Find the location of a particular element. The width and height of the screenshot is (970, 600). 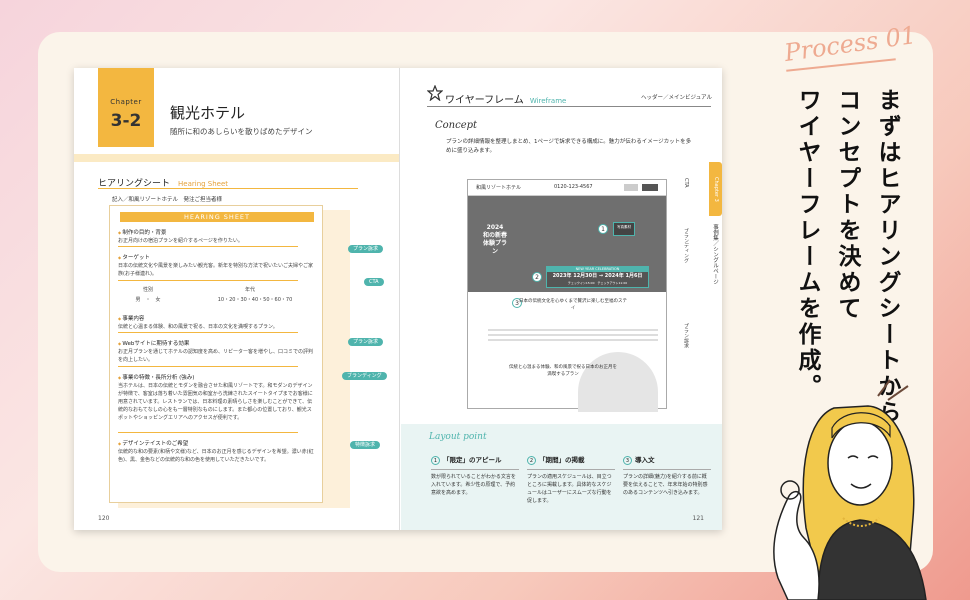

callout-feature: 特徴訴求 is located at coordinates (365, 445).